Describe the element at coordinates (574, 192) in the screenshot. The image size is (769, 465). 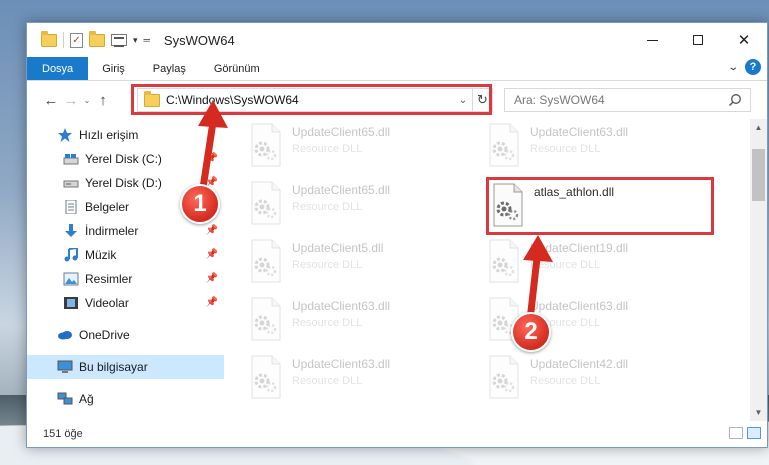
I see `file-name: atlas_athlon.dll` at that location.